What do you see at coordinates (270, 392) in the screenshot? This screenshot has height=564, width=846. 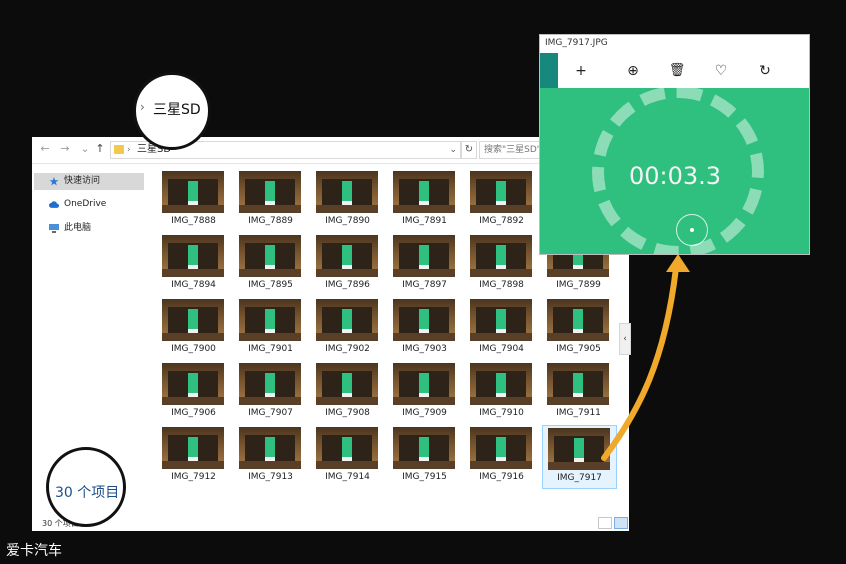 I see `file-item: IMG_7907` at bounding box center [270, 392].